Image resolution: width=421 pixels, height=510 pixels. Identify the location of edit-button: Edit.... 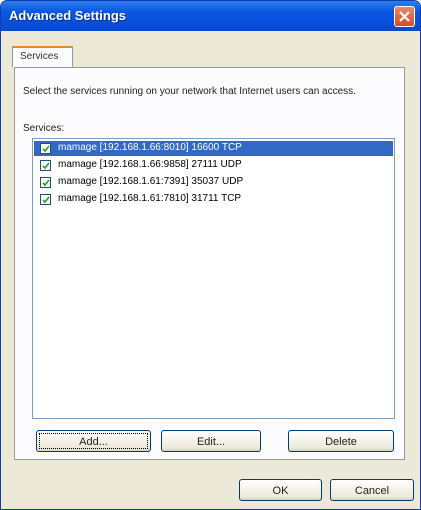
(211, 441).